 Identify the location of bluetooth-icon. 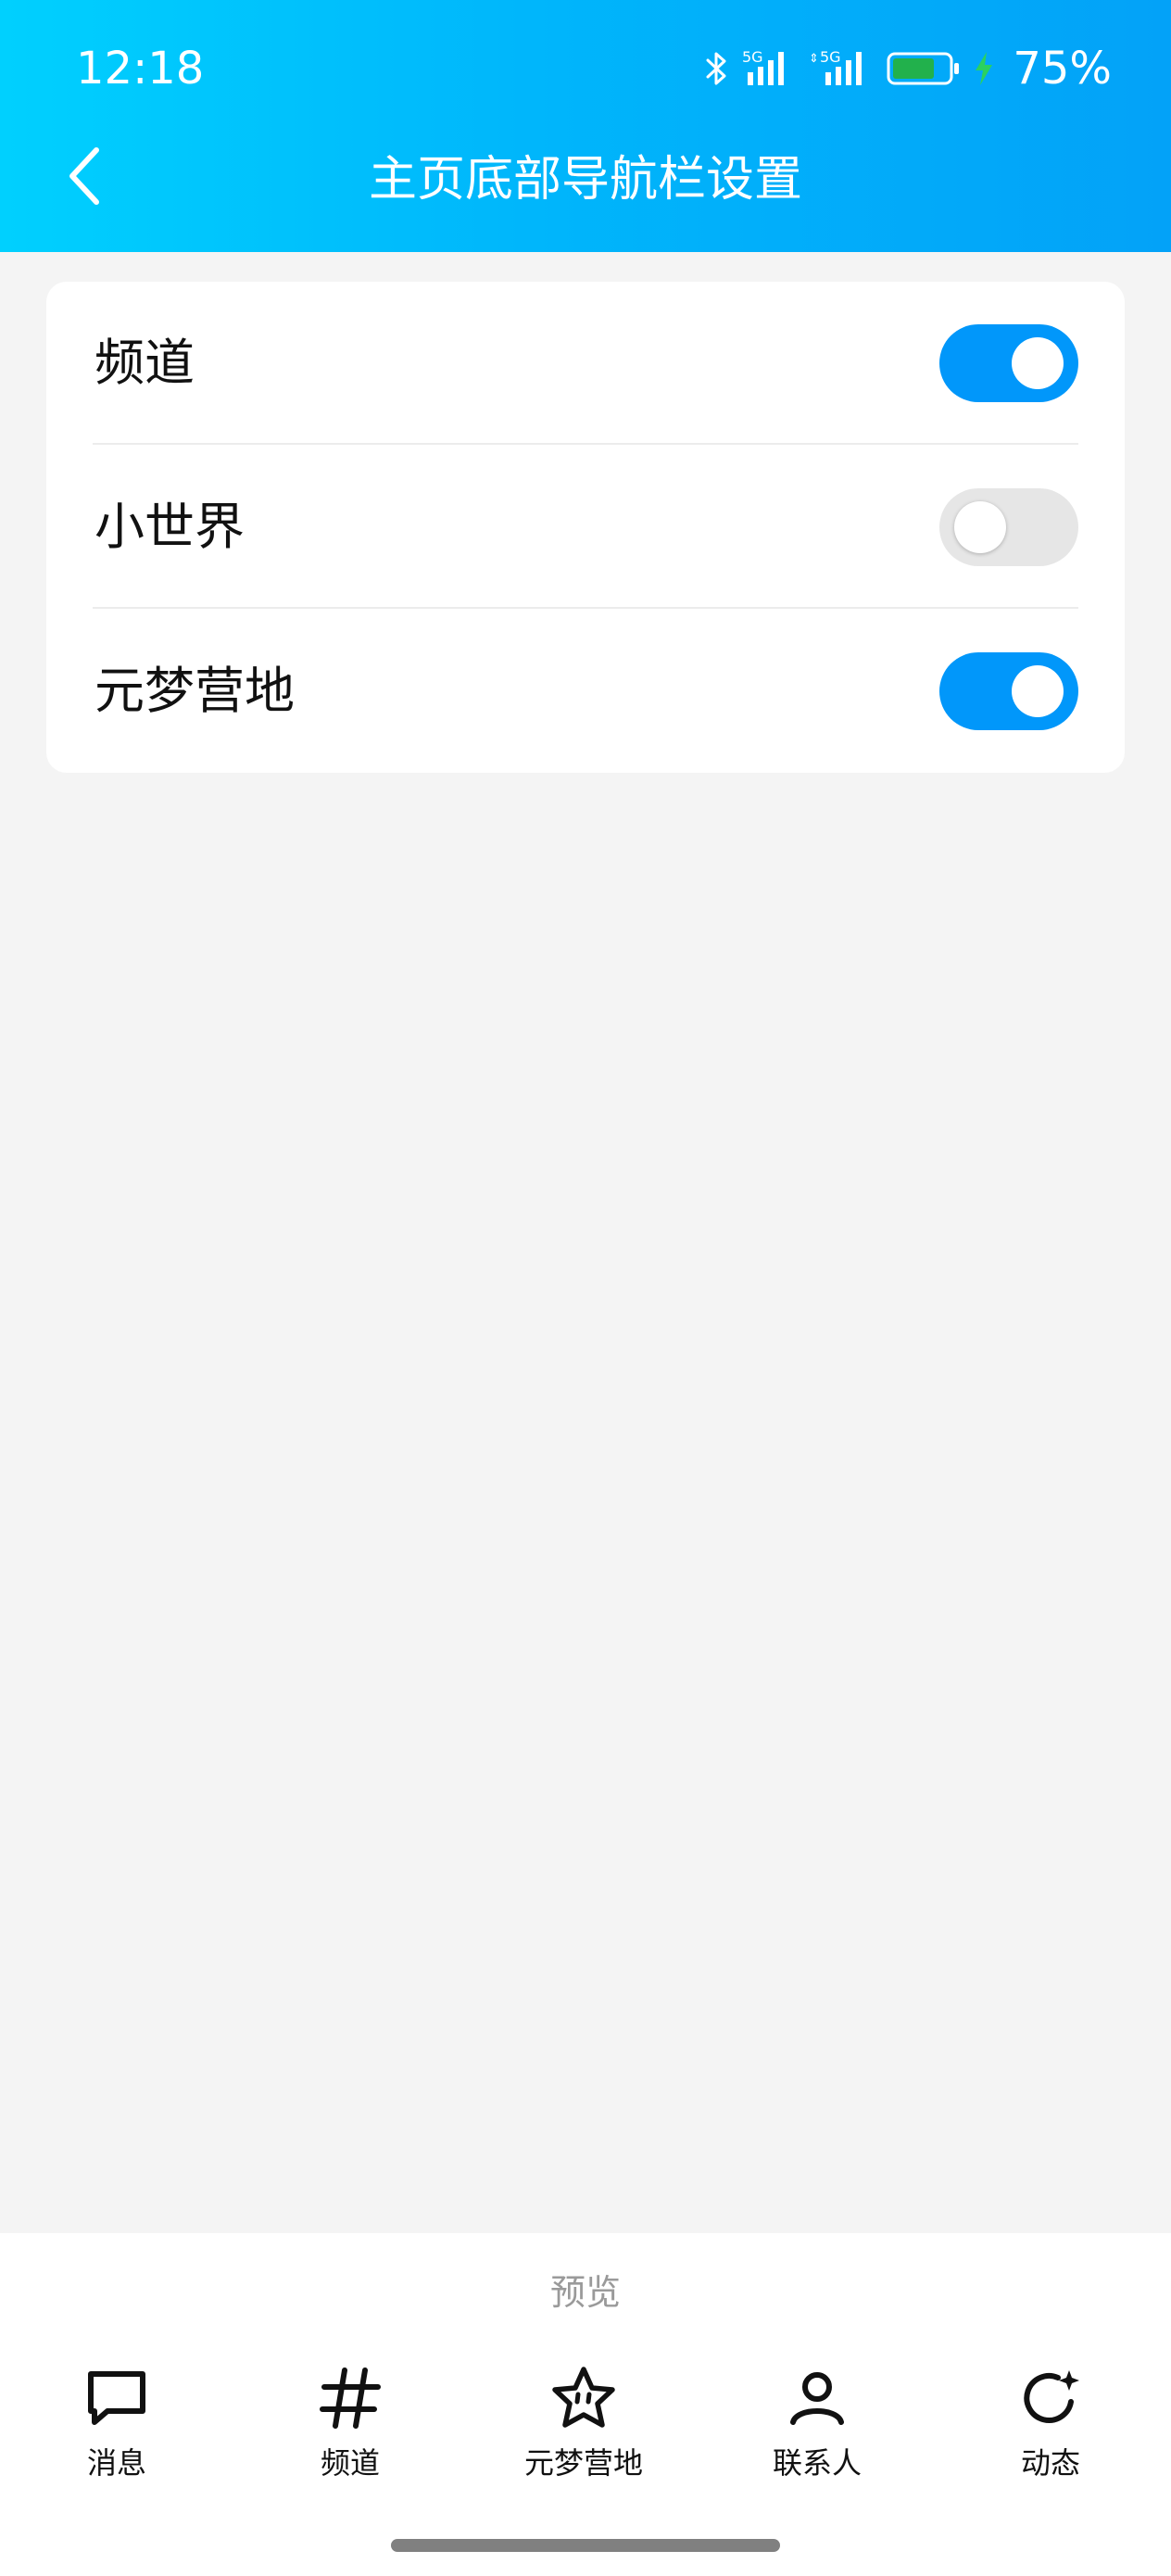
(716, 68).